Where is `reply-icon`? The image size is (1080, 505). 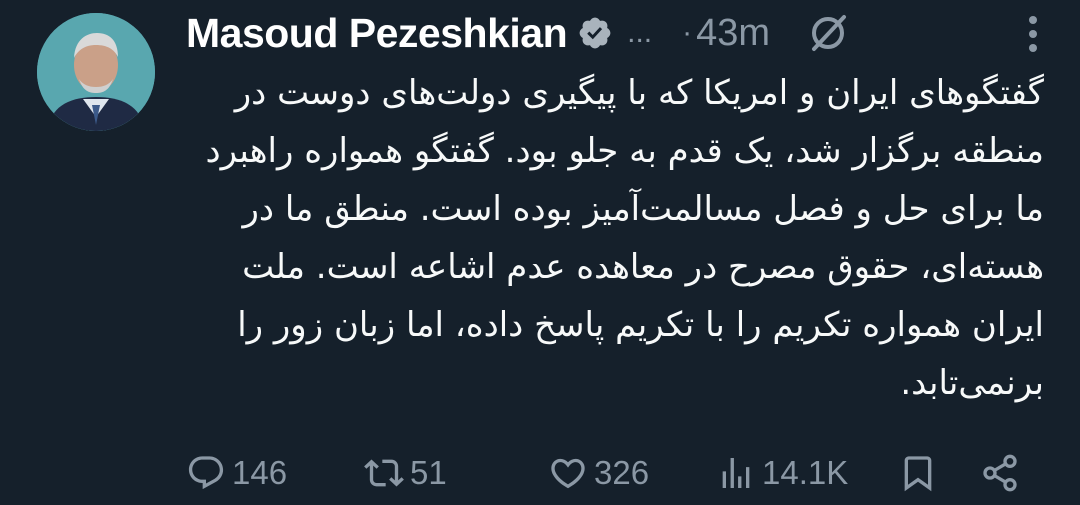
reply-icon is located at coordinates (206, 473).